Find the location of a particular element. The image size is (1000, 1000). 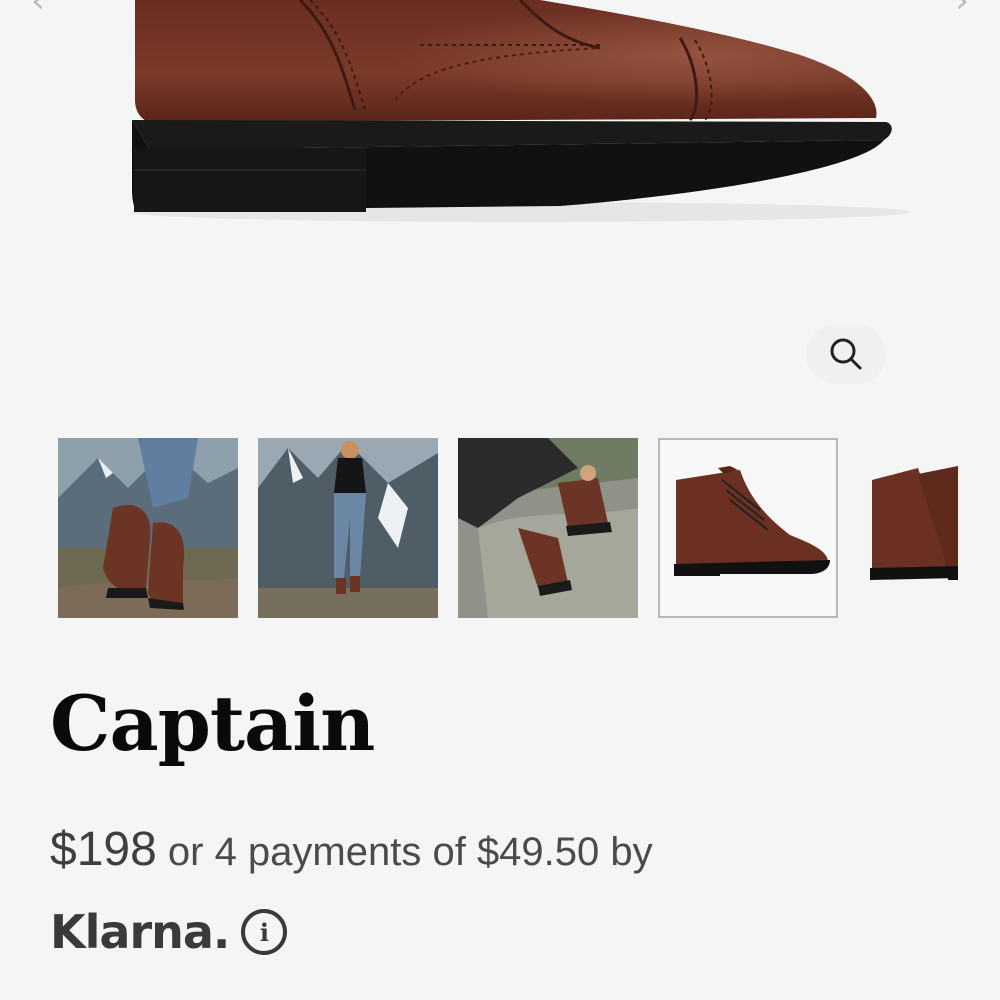

zoom-button is located at coordinates (846, 354).